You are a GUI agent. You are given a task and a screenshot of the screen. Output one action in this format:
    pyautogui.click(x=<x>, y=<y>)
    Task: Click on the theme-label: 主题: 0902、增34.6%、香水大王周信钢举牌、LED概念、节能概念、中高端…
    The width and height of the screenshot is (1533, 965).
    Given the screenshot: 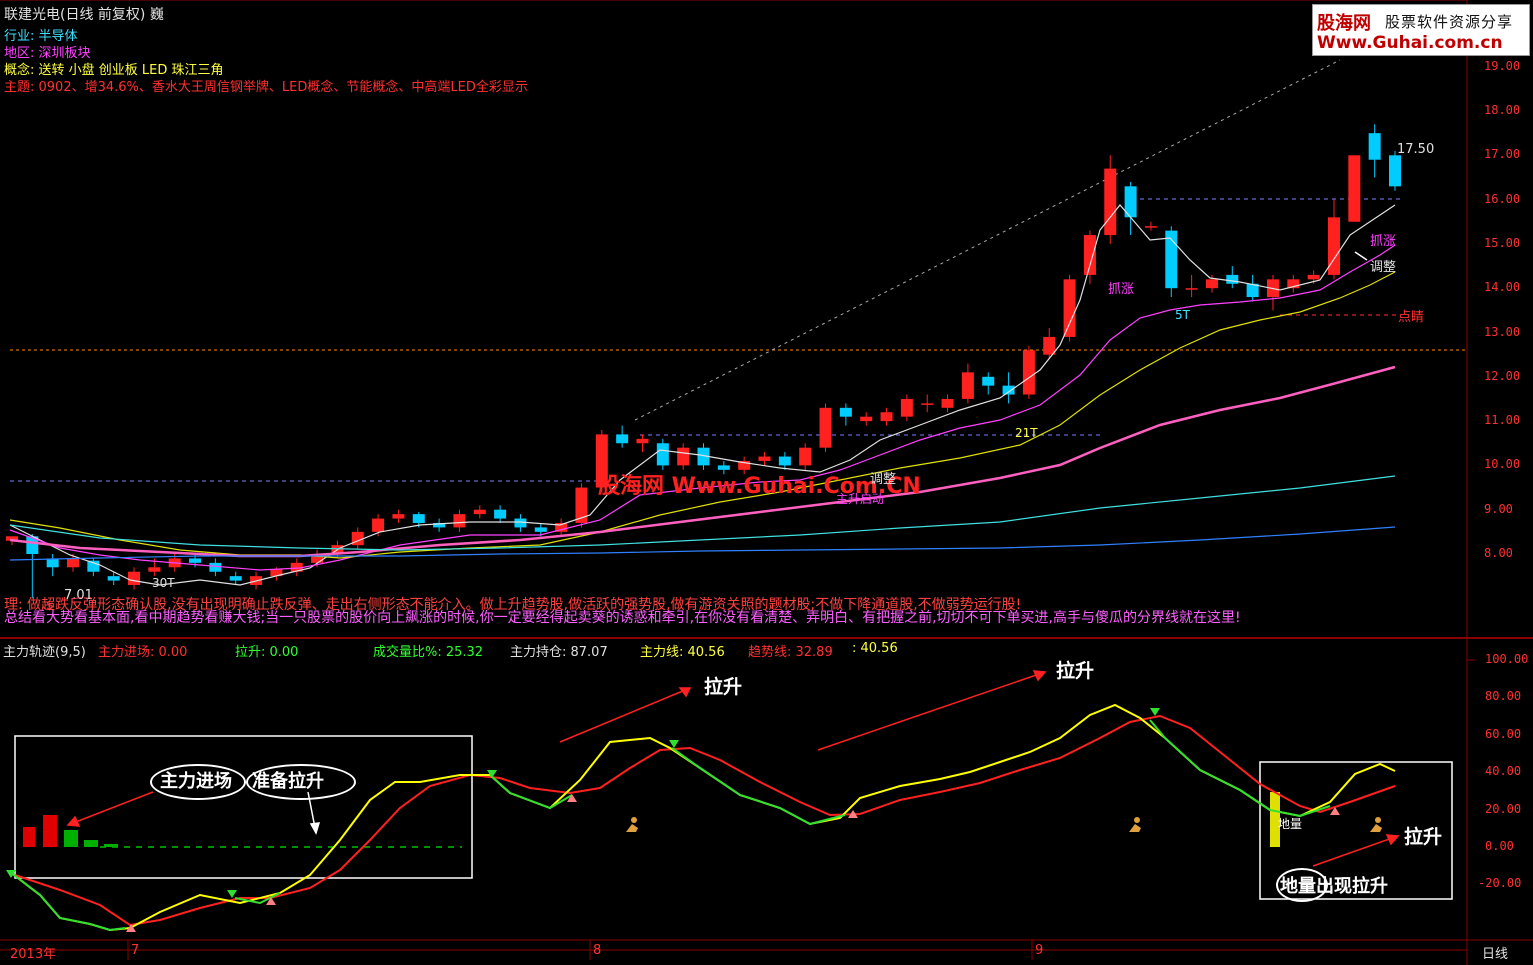 What is the action you would take?
    pyautogui.click(x=266, y=87)
    